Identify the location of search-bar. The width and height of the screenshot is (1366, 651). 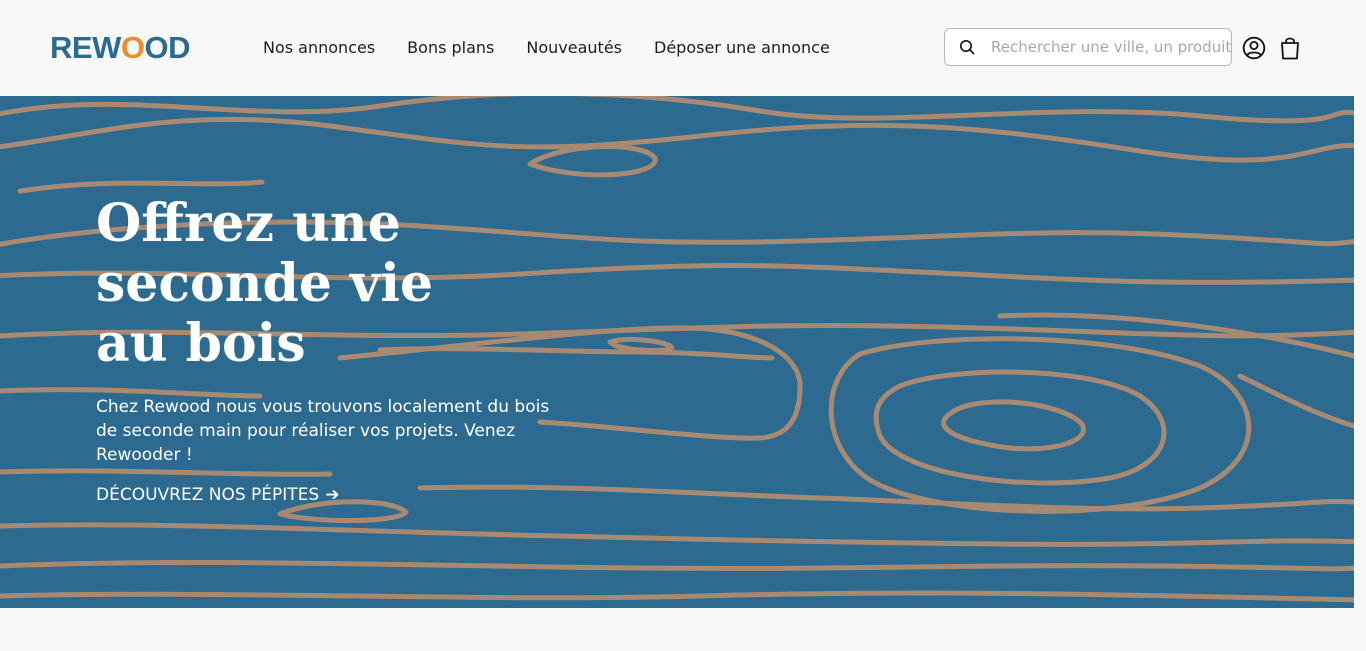
(1088, 47).